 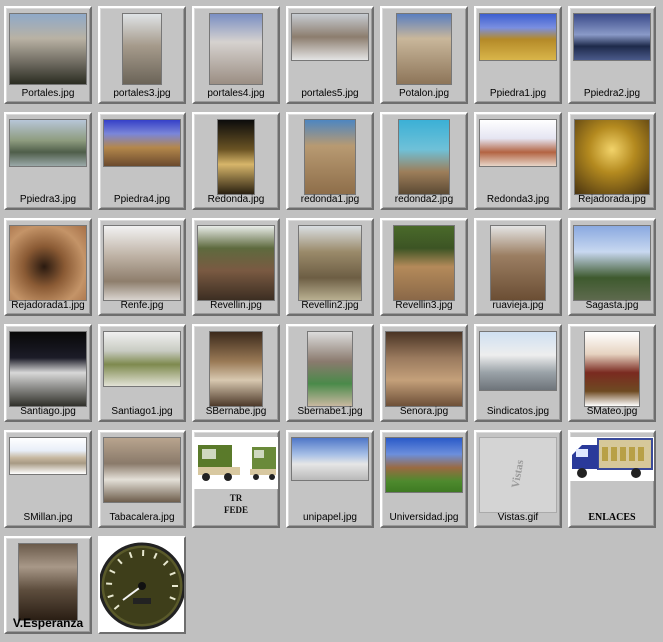 What do you see at coordinates (142, 93) in the screenshot?
I see `file-name-label: portales3.jpg` at bounding box center [142, 93].